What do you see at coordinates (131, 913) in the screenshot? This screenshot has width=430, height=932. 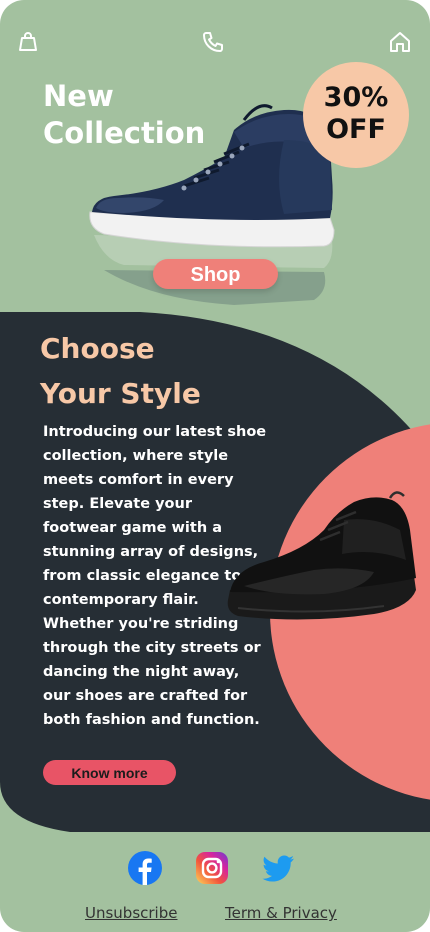 I see `unsubscribe-link: Unsubscribe` at bounding box center [131, 913].